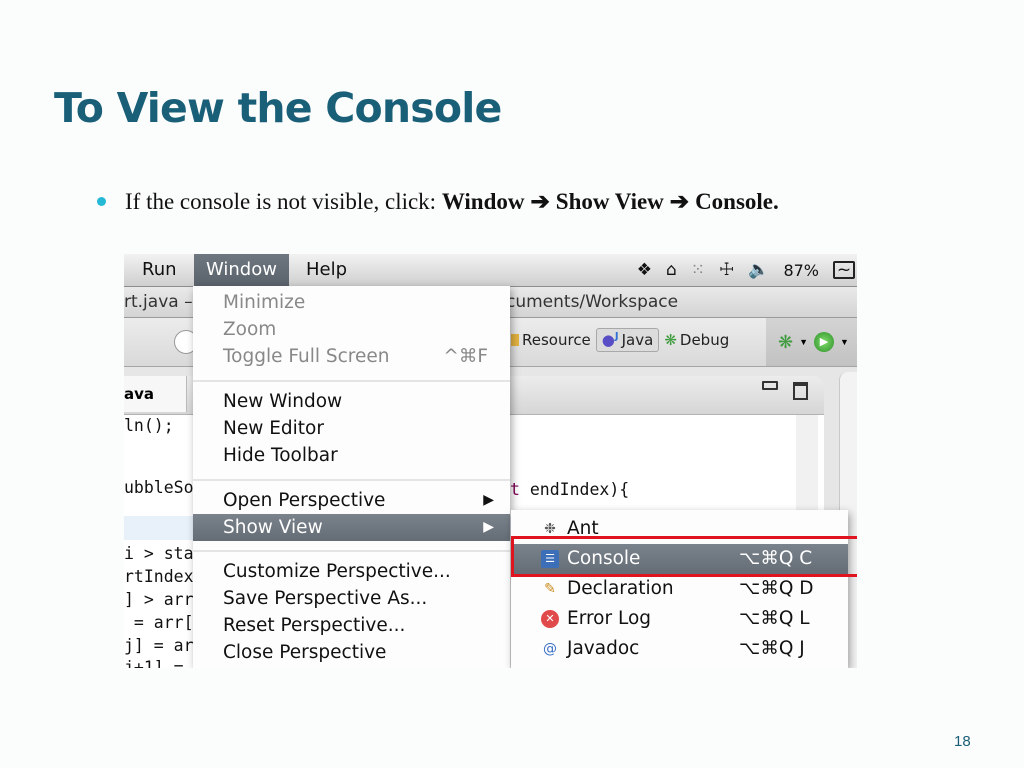 This screenshot has height=768, width=1024. What do you see at coordinates (574, 489) in the screenshot?
I see `code-text: endIndex){` at bounding box center [574, 489].